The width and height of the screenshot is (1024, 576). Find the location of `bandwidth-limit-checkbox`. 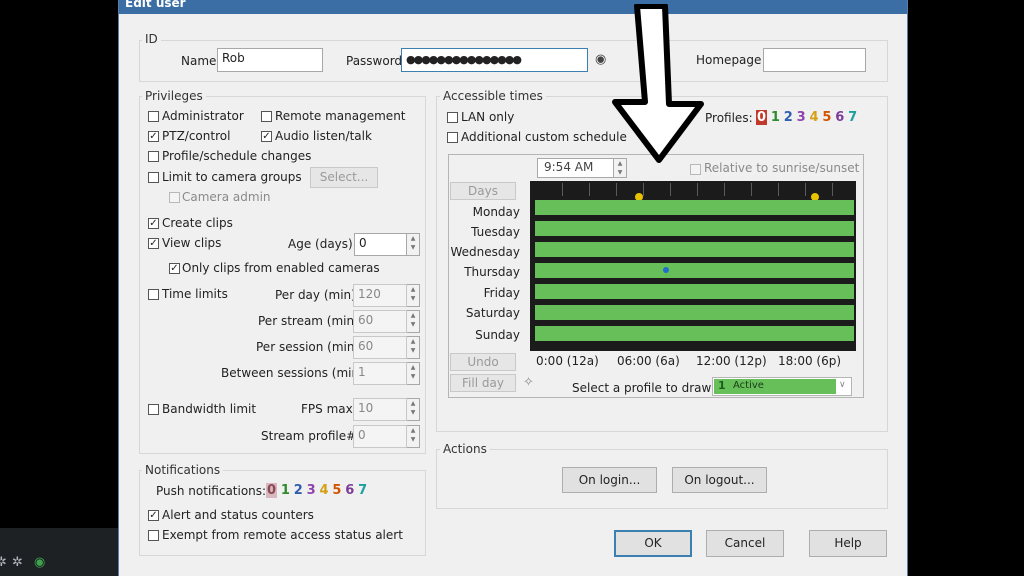

bandwidth-limit-checkbox is located at coordinates (153, 409).